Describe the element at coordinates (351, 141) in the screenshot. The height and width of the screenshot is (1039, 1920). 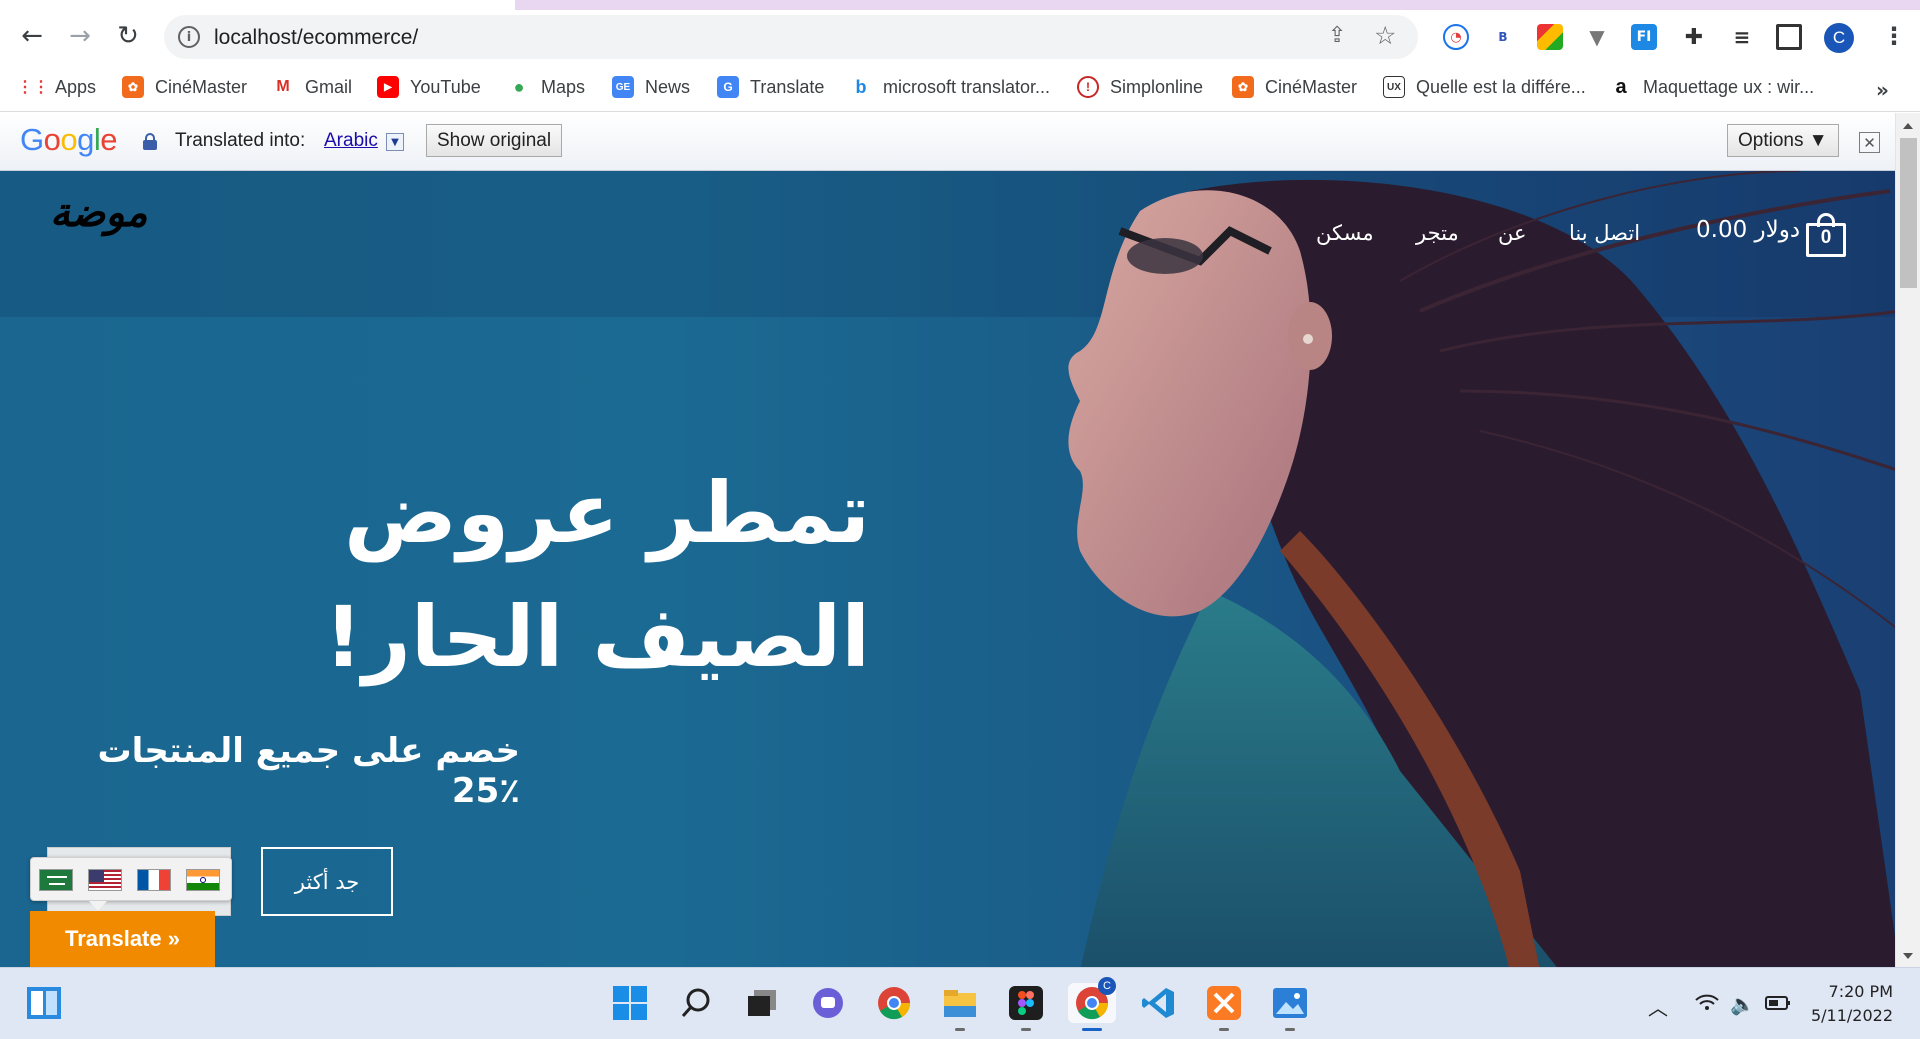
I see `target-language-link: Arabic` at that location.